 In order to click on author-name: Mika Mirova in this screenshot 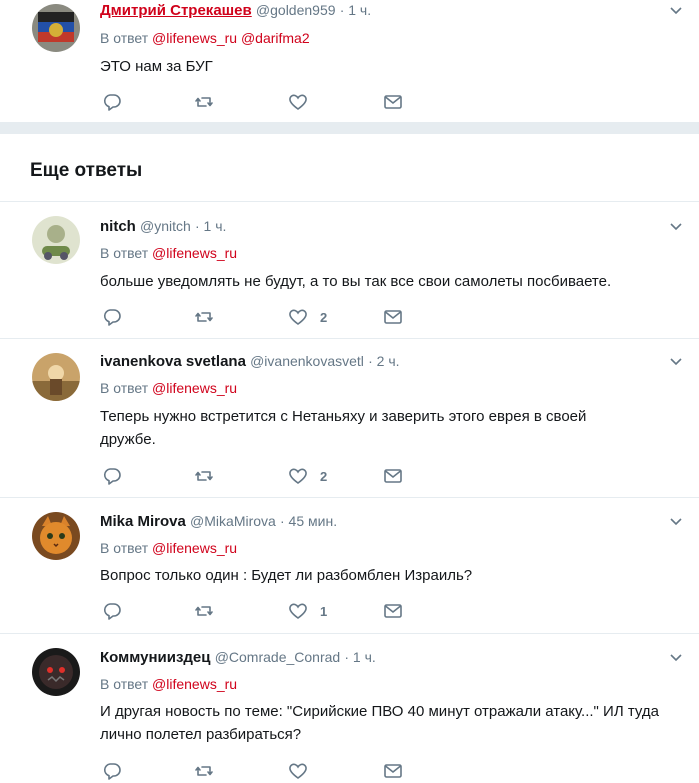, I will do `click(143, 521)`.